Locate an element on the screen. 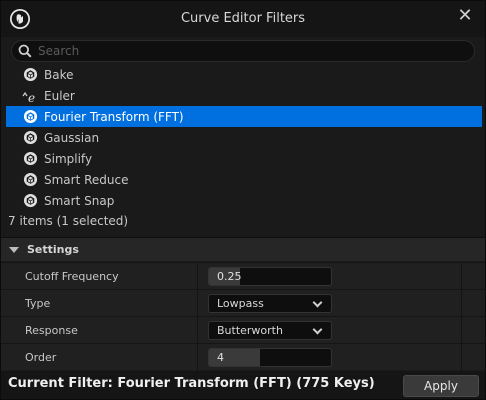 This screenshot has height=400, width=486. settings-section-header: Settings is located at coordinates (243, 249).